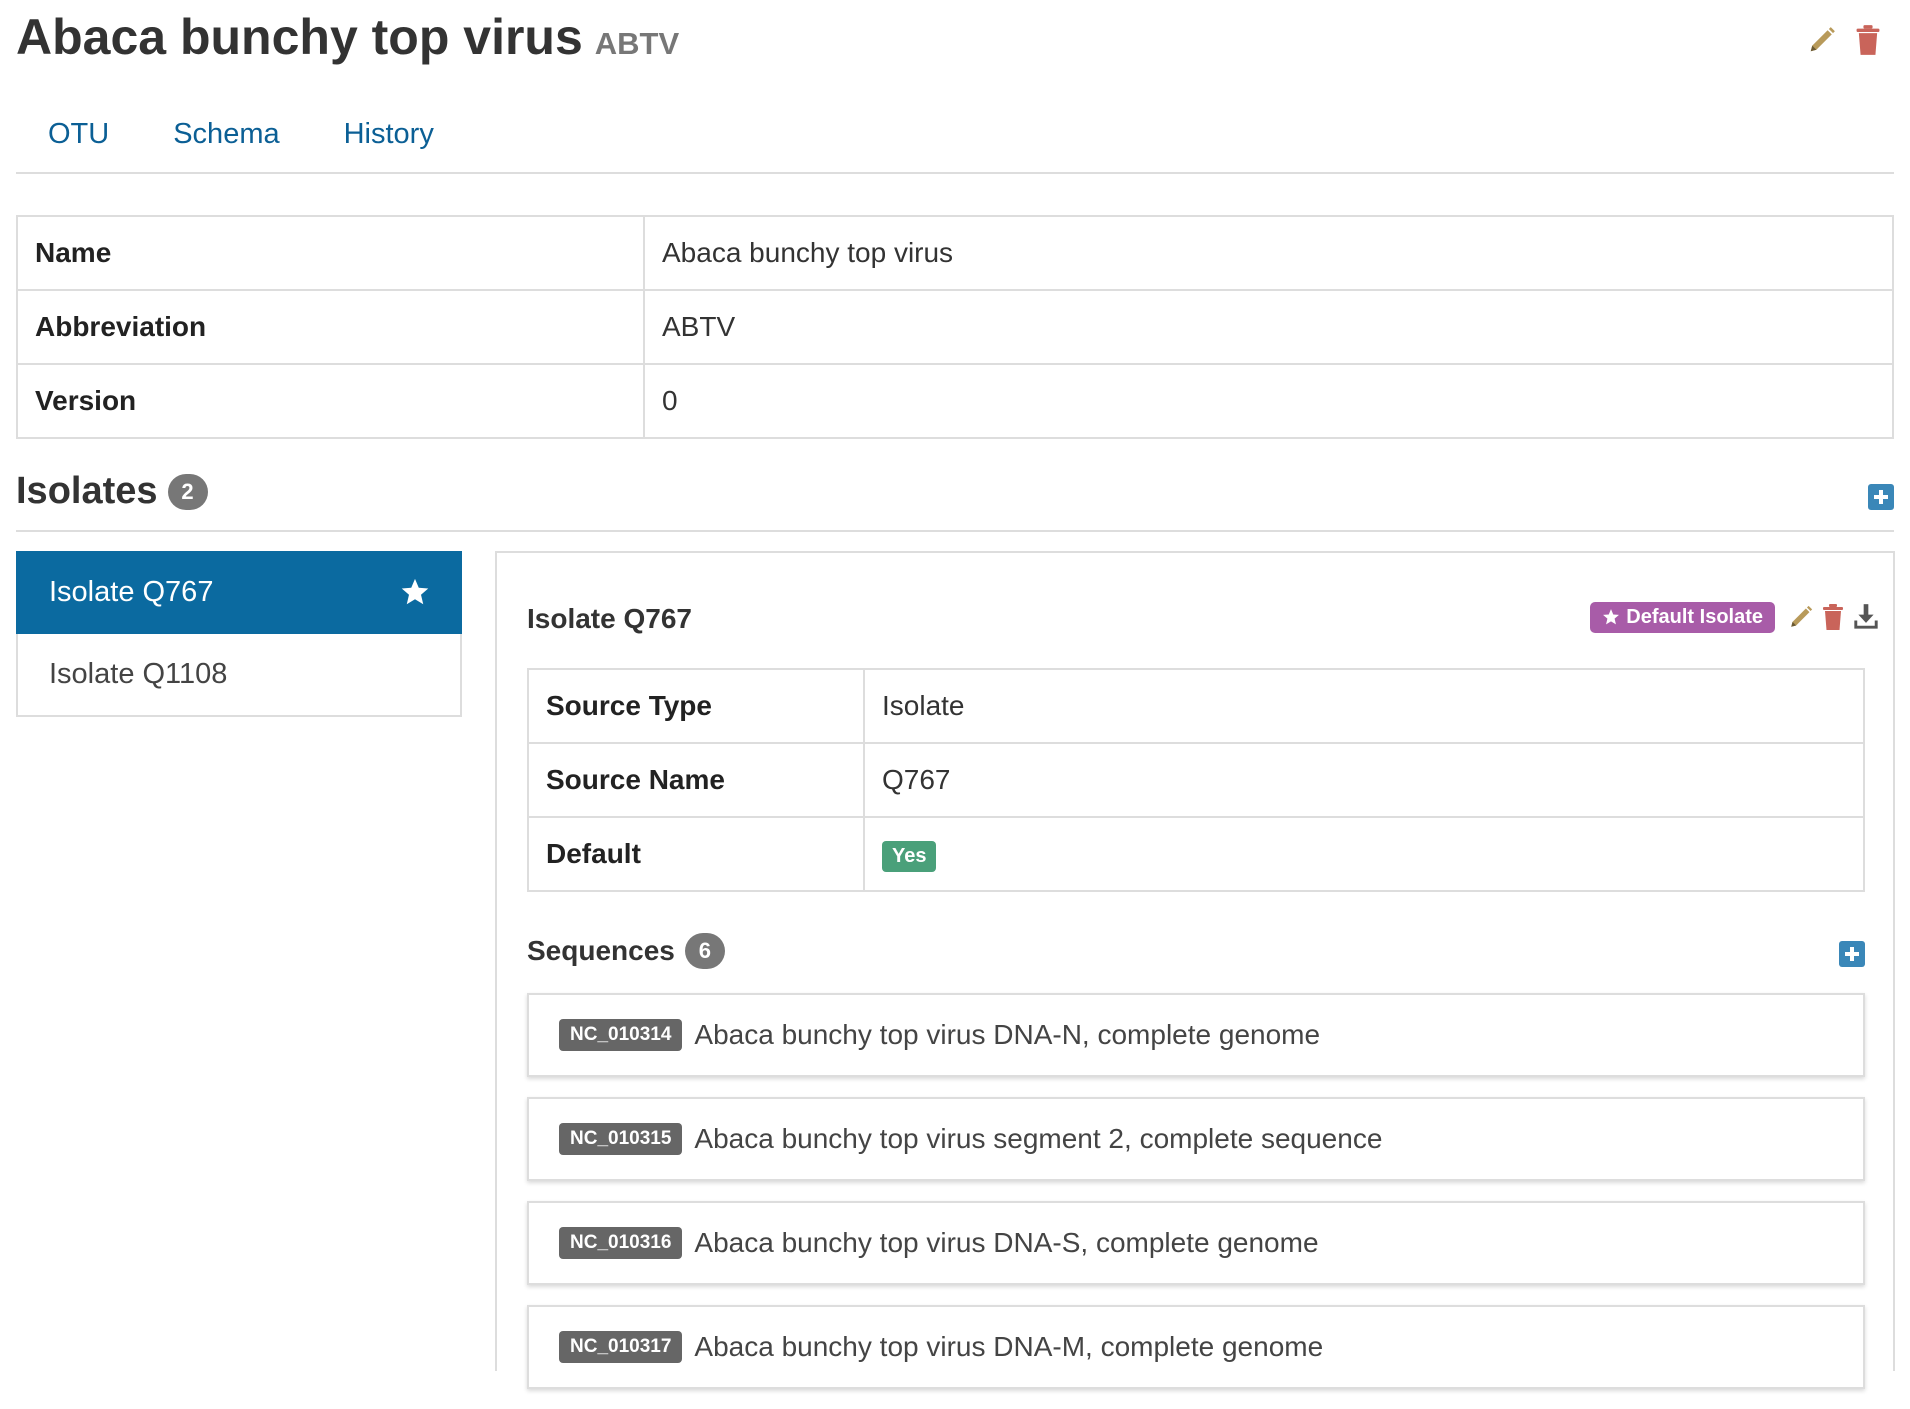 This screenshot has height=1409, width=1910. I want to click on source-name-value: Q767, so click(1364, 780).